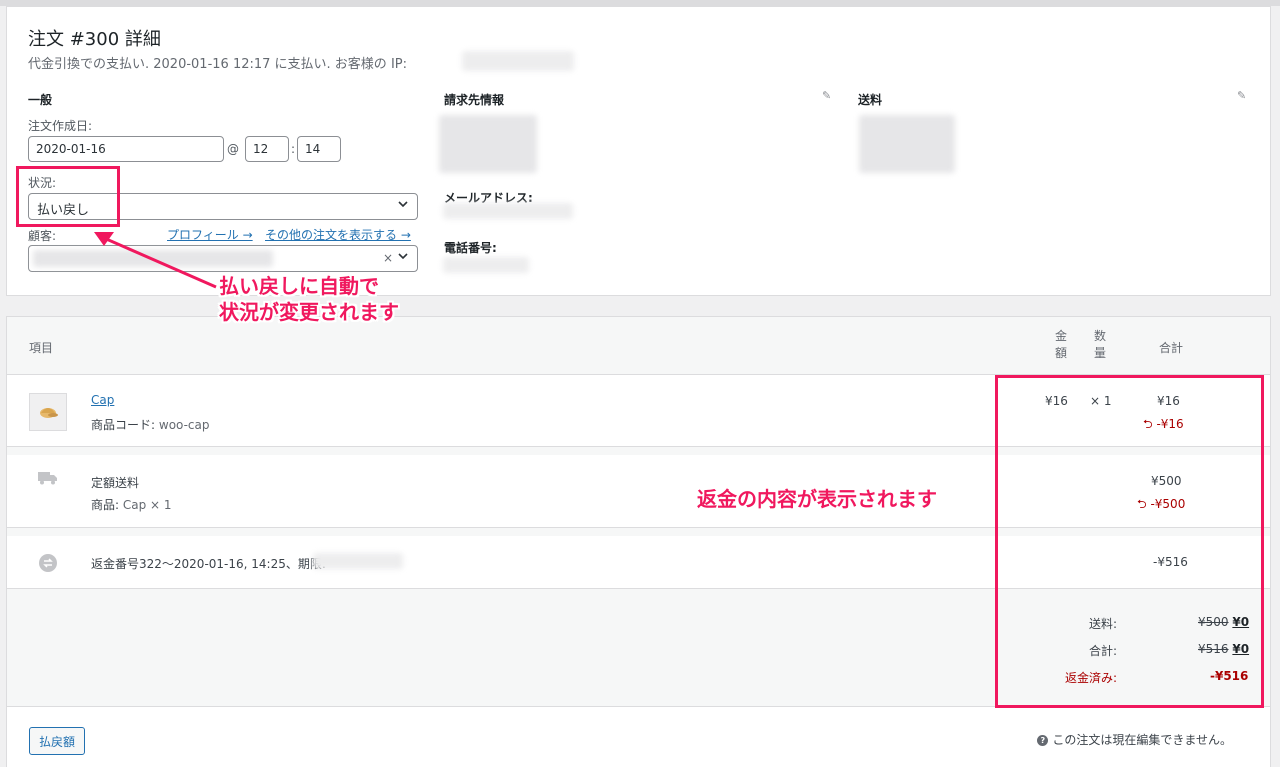 The height and width of the screenshot is (767, 1280). What do you see at coordinates (299, 286) in the screenshot?
I see `status-callout-line-1: 払い戻しに自動で` at bounding box center [299, 286].